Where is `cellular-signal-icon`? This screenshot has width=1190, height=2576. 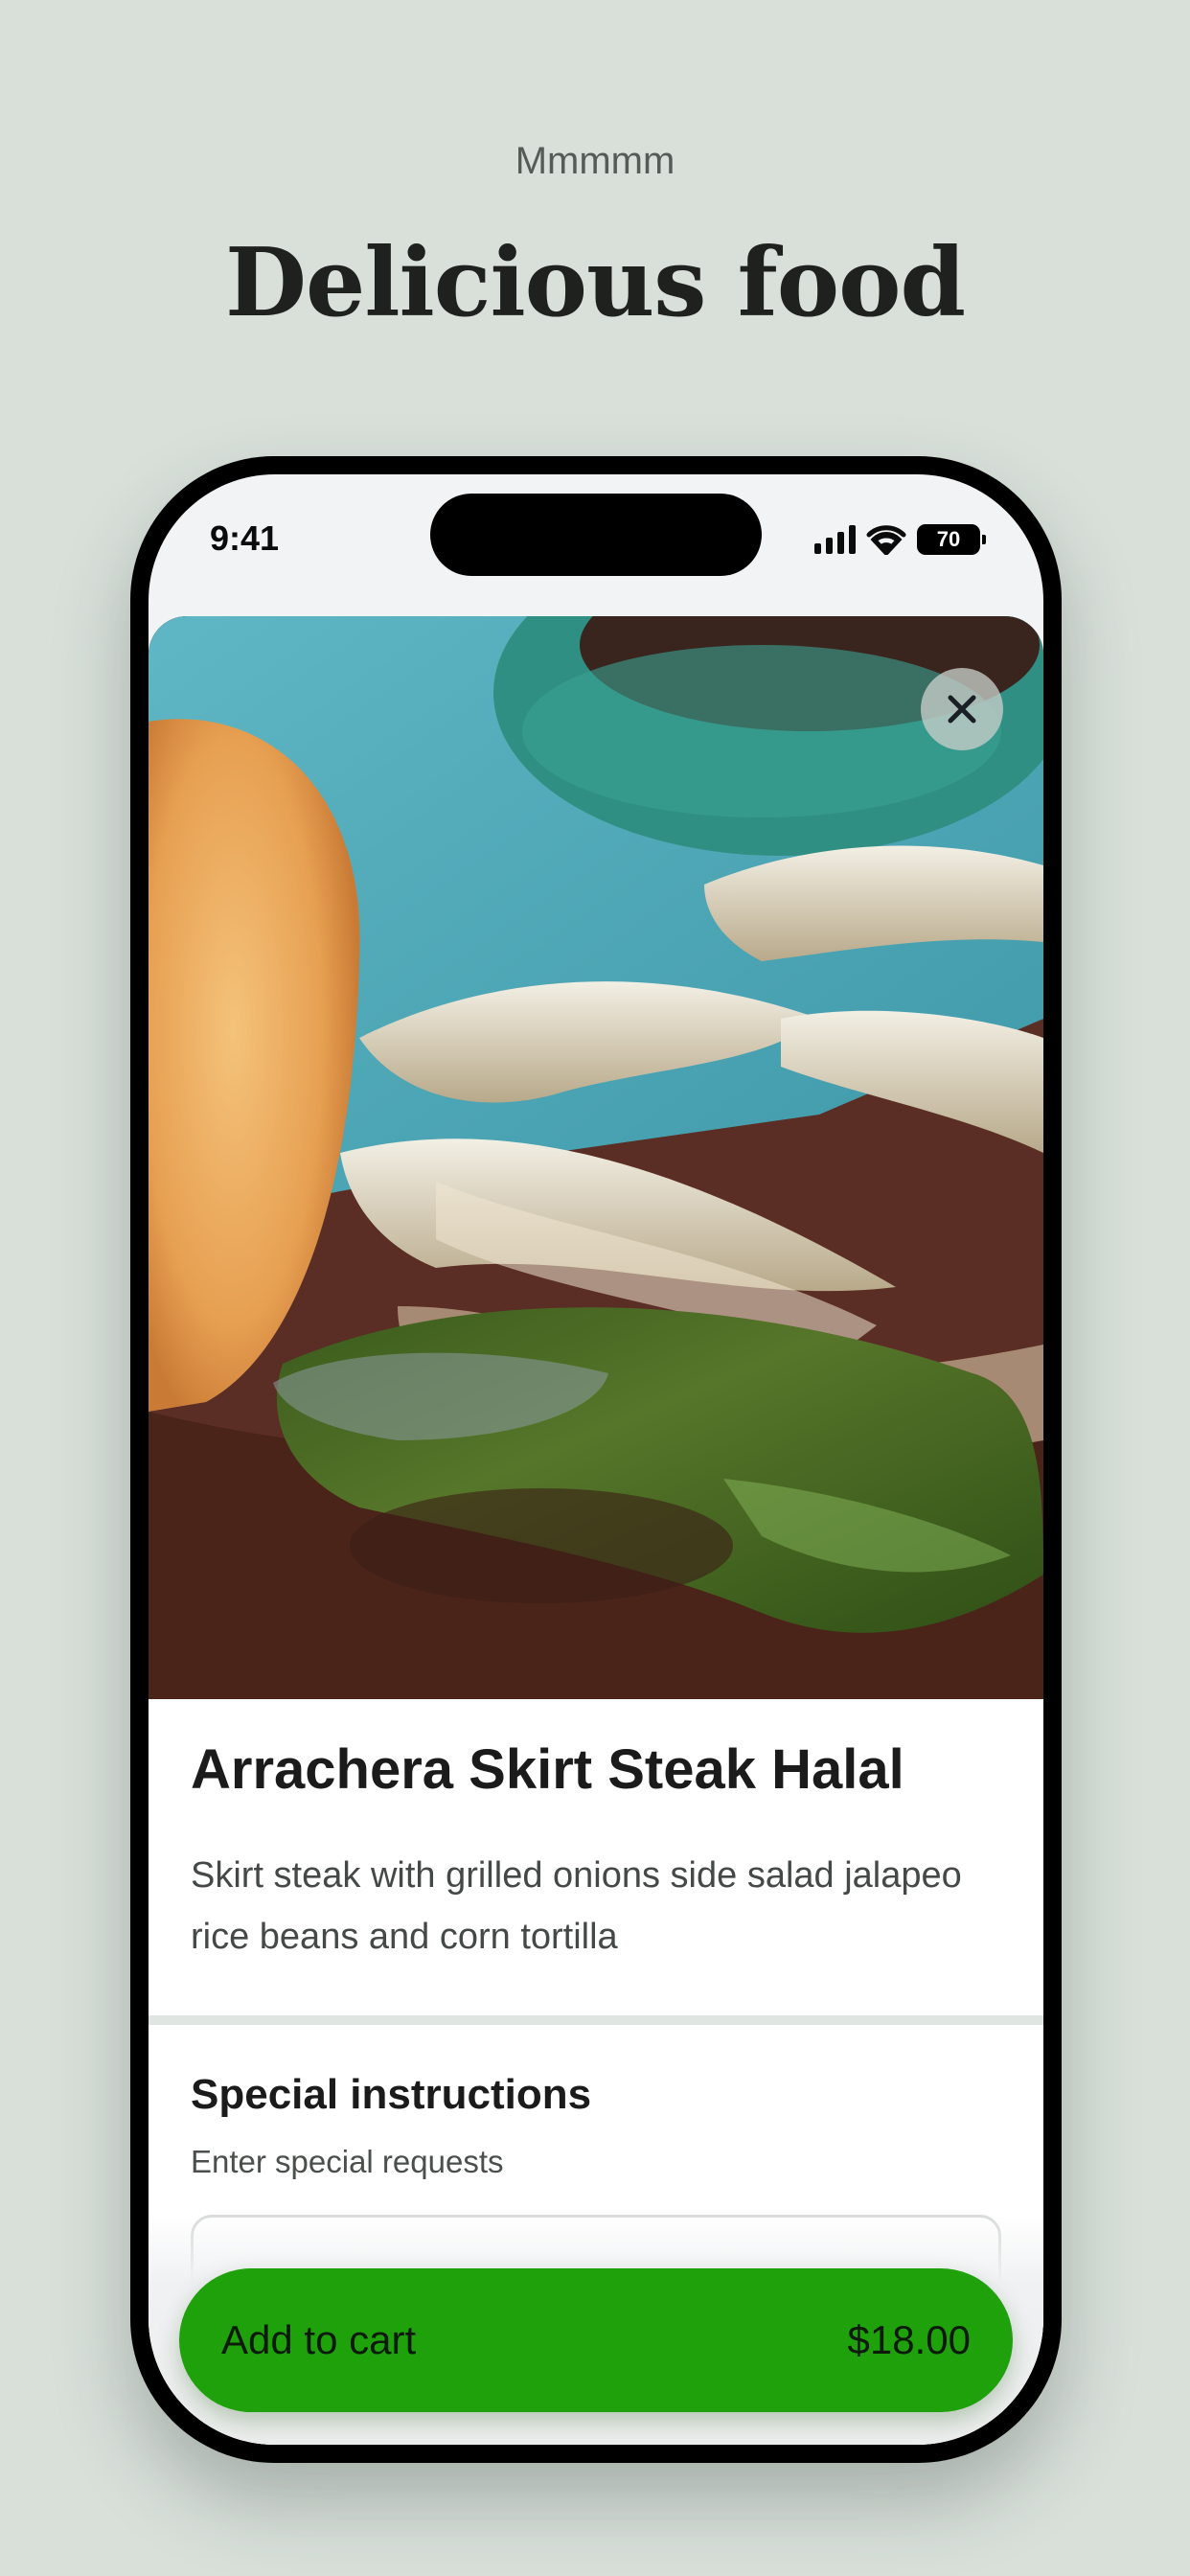 cellular-signal-icon is located at coordinates (835, 539).